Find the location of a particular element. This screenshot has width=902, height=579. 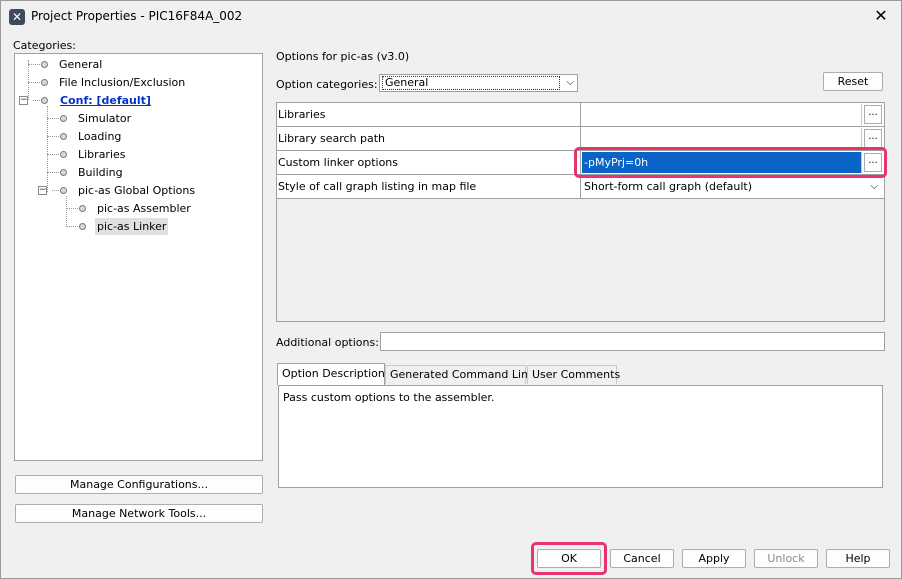

libraries-input is located at coordinates (722, 114).